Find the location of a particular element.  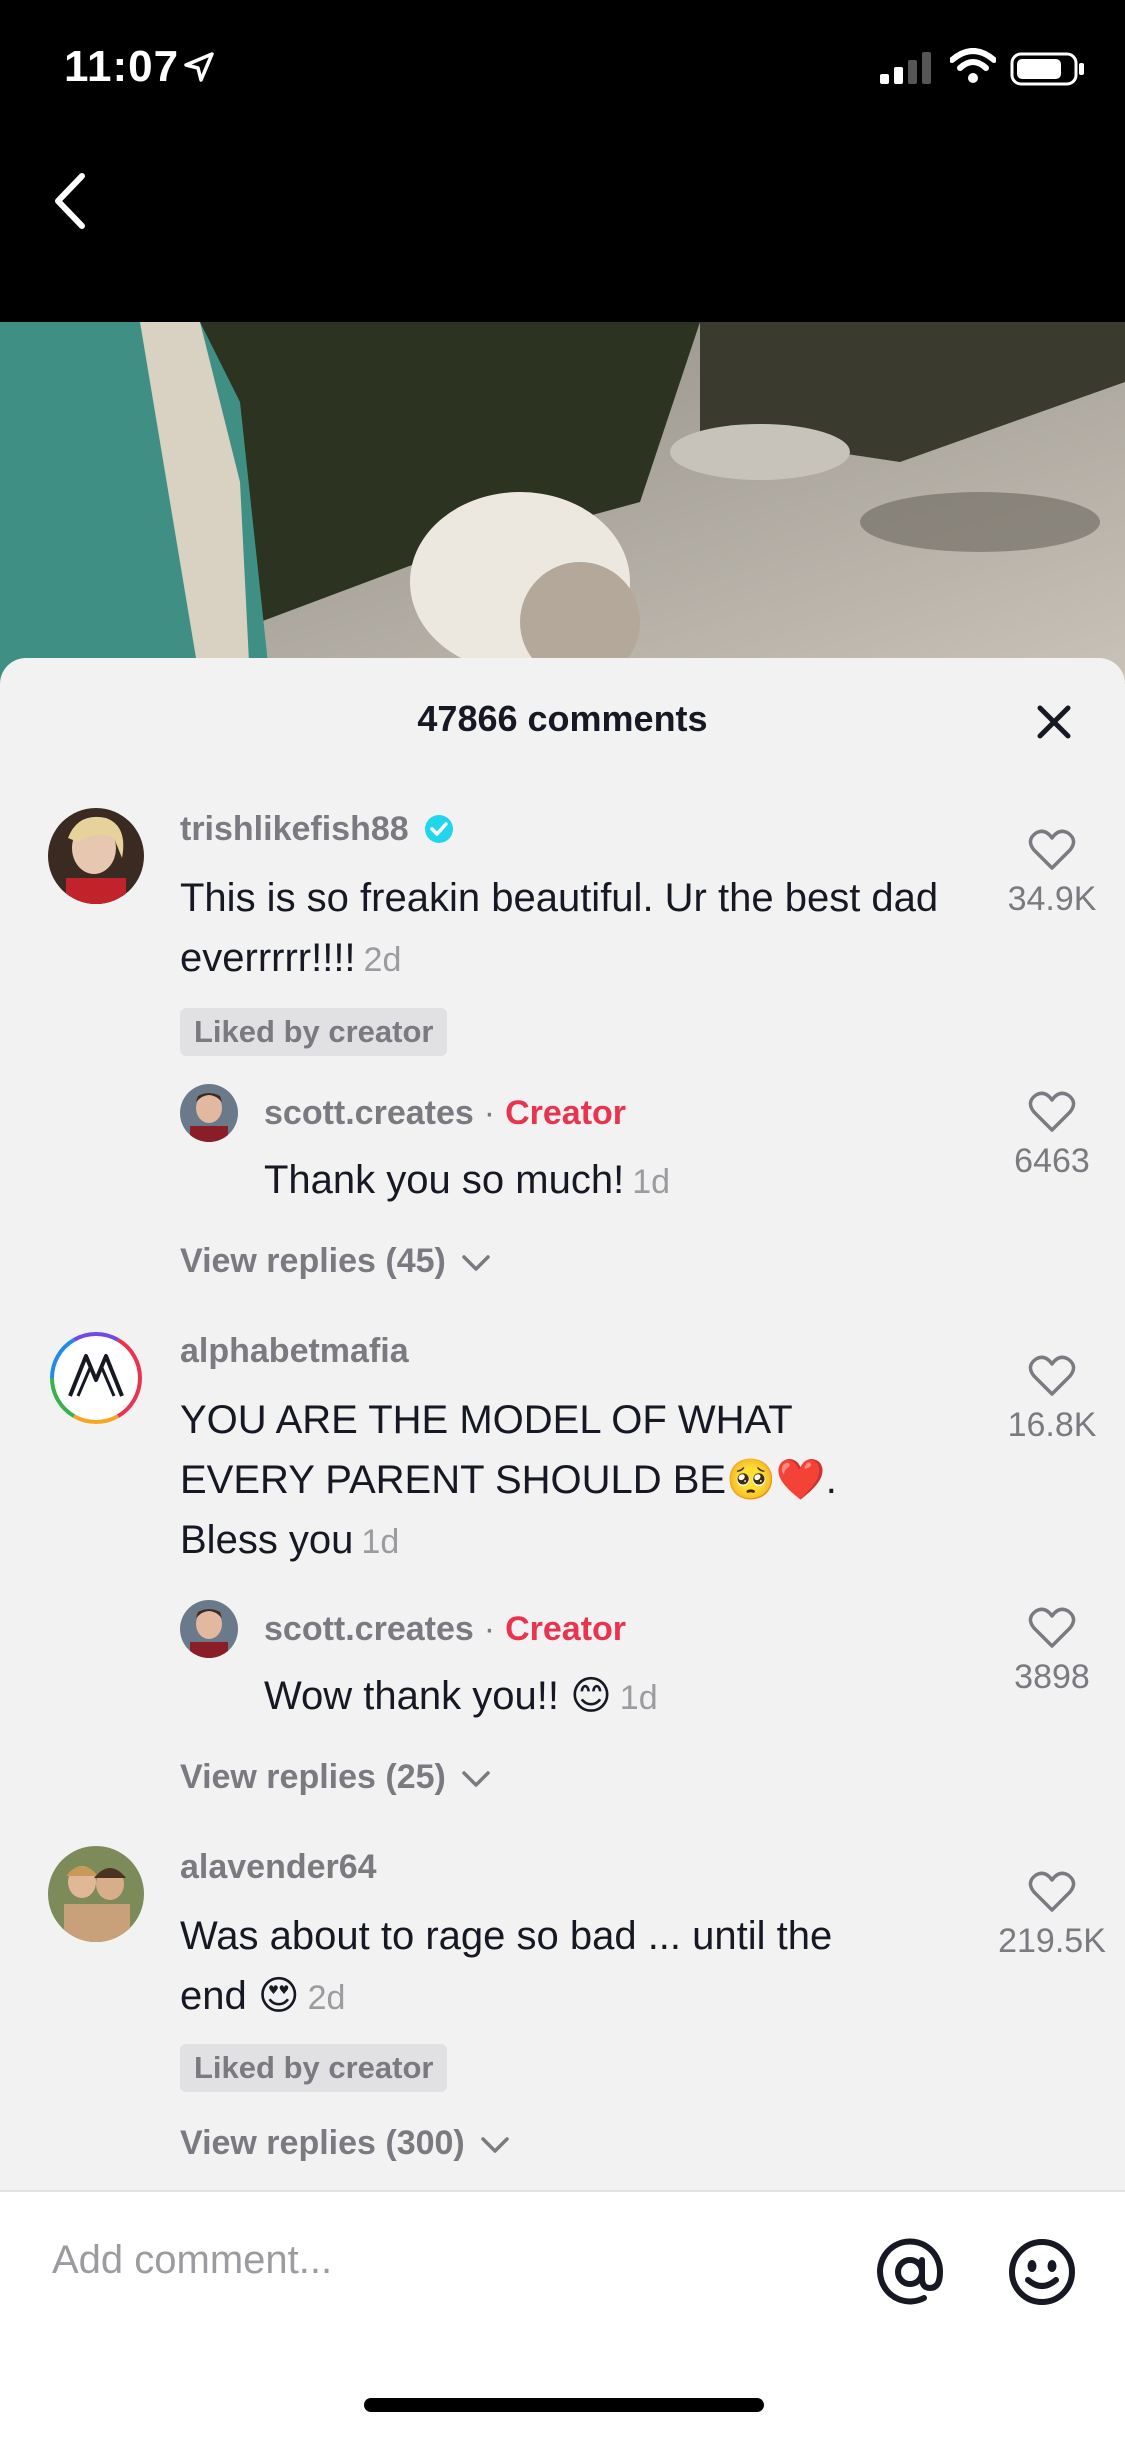

comment-username: alavender64 is located at coordinates (278, 1867).